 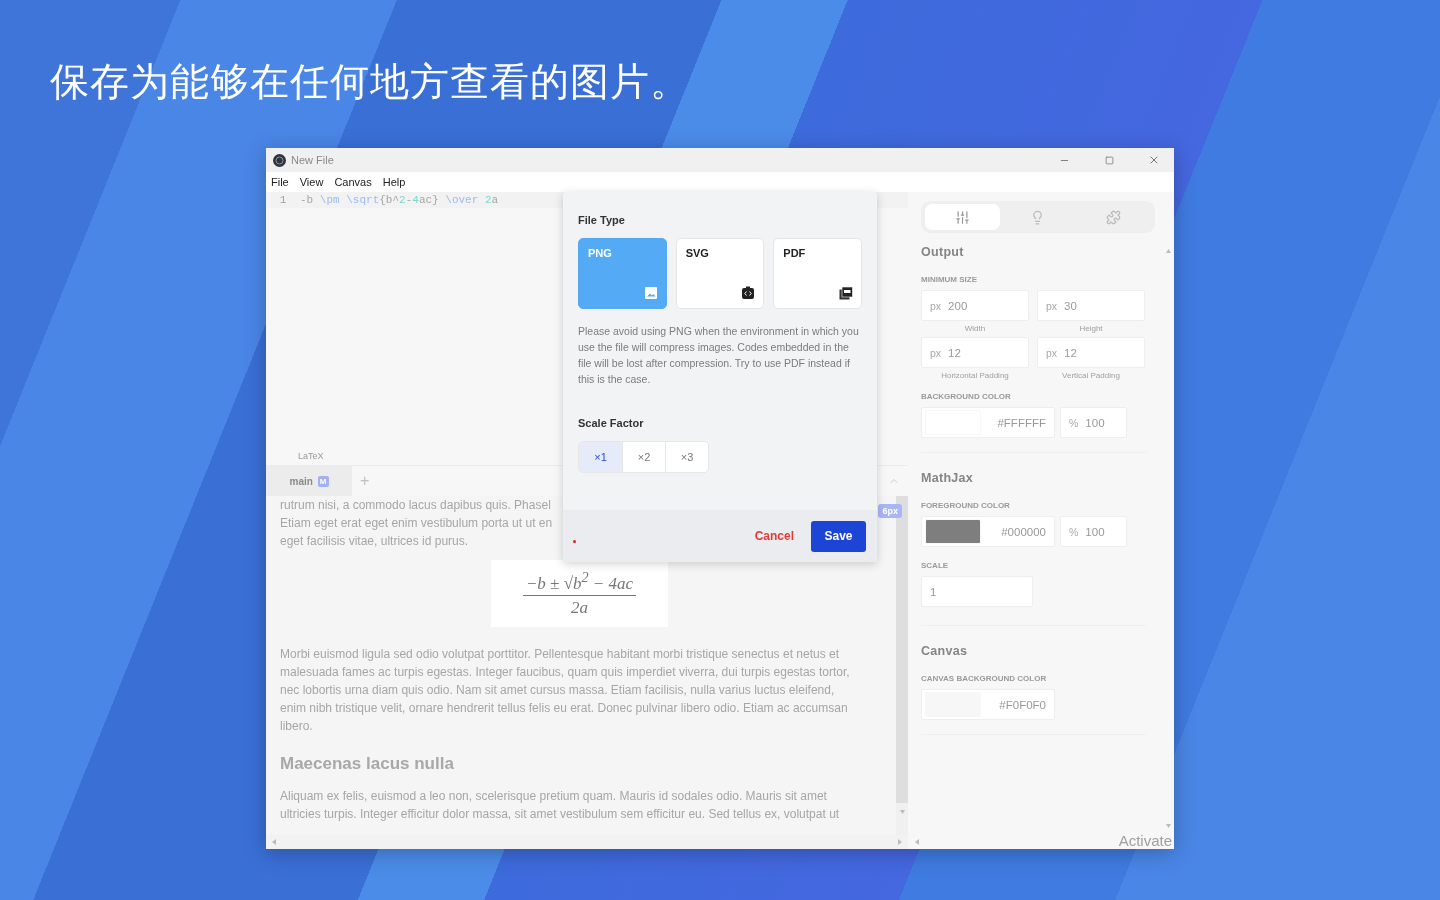 What do you see at coordinates (975, 375) in the screenshot?
I see `field-caption: Horizontal Padding` at bounding box center [975, 375].